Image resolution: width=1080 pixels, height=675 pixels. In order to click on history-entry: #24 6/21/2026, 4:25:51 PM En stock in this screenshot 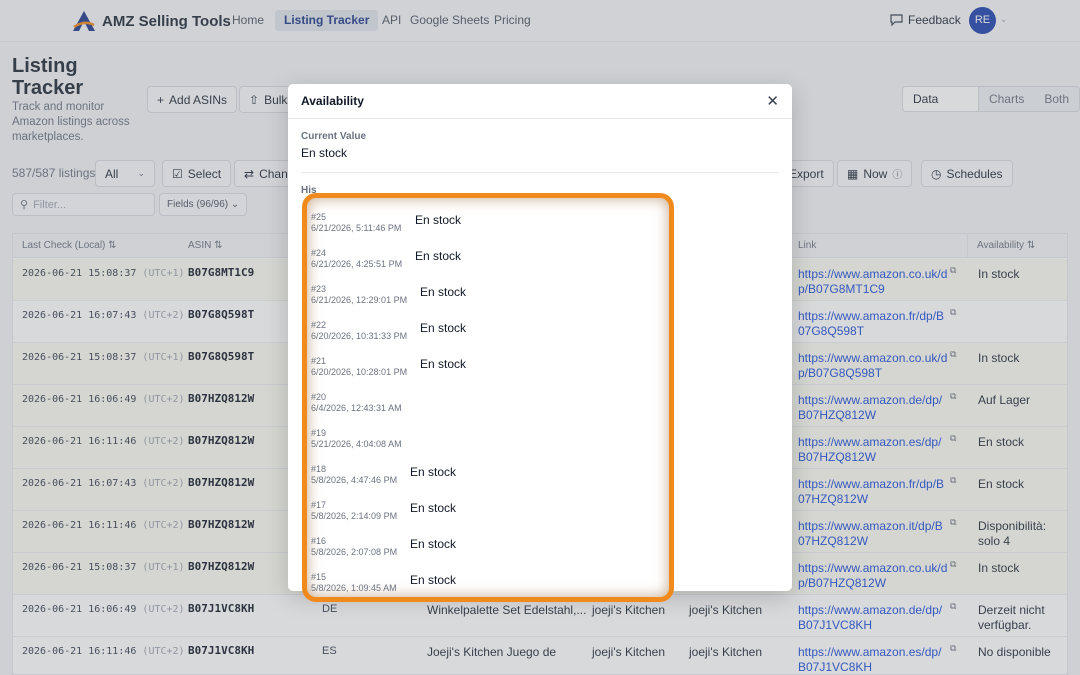, I will do `click(481, 264)`.